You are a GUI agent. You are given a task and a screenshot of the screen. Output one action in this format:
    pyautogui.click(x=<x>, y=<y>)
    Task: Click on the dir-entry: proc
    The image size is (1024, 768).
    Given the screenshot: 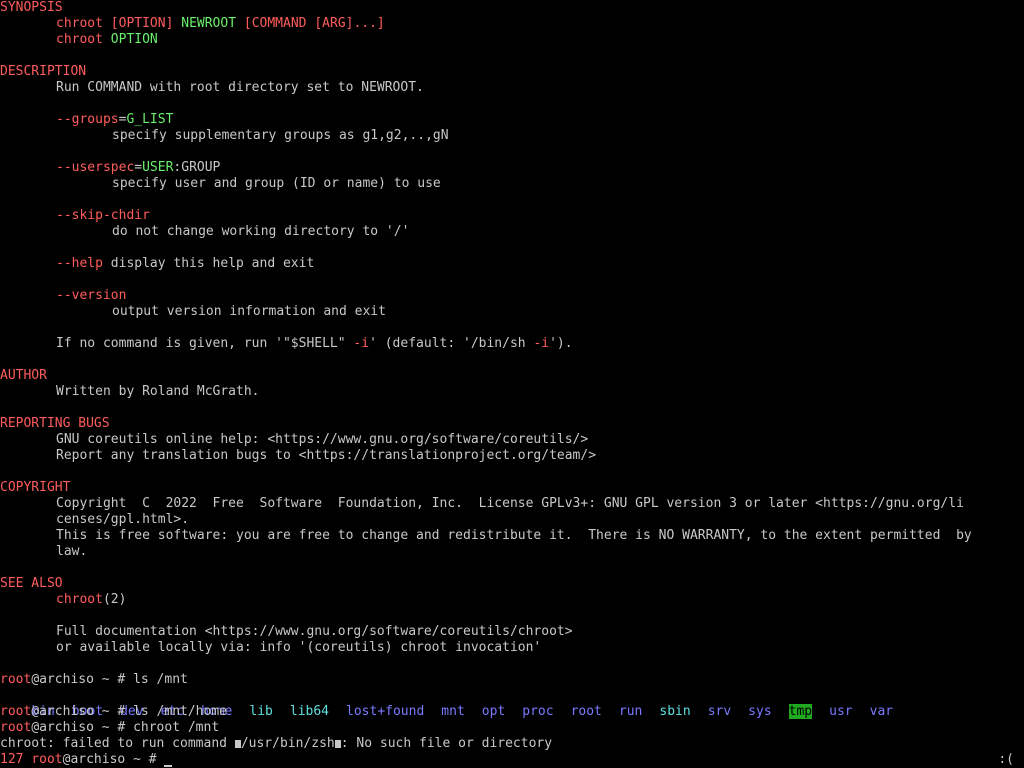 What is the action you would take?
    pyautogui.click(x=538, y=711)
    